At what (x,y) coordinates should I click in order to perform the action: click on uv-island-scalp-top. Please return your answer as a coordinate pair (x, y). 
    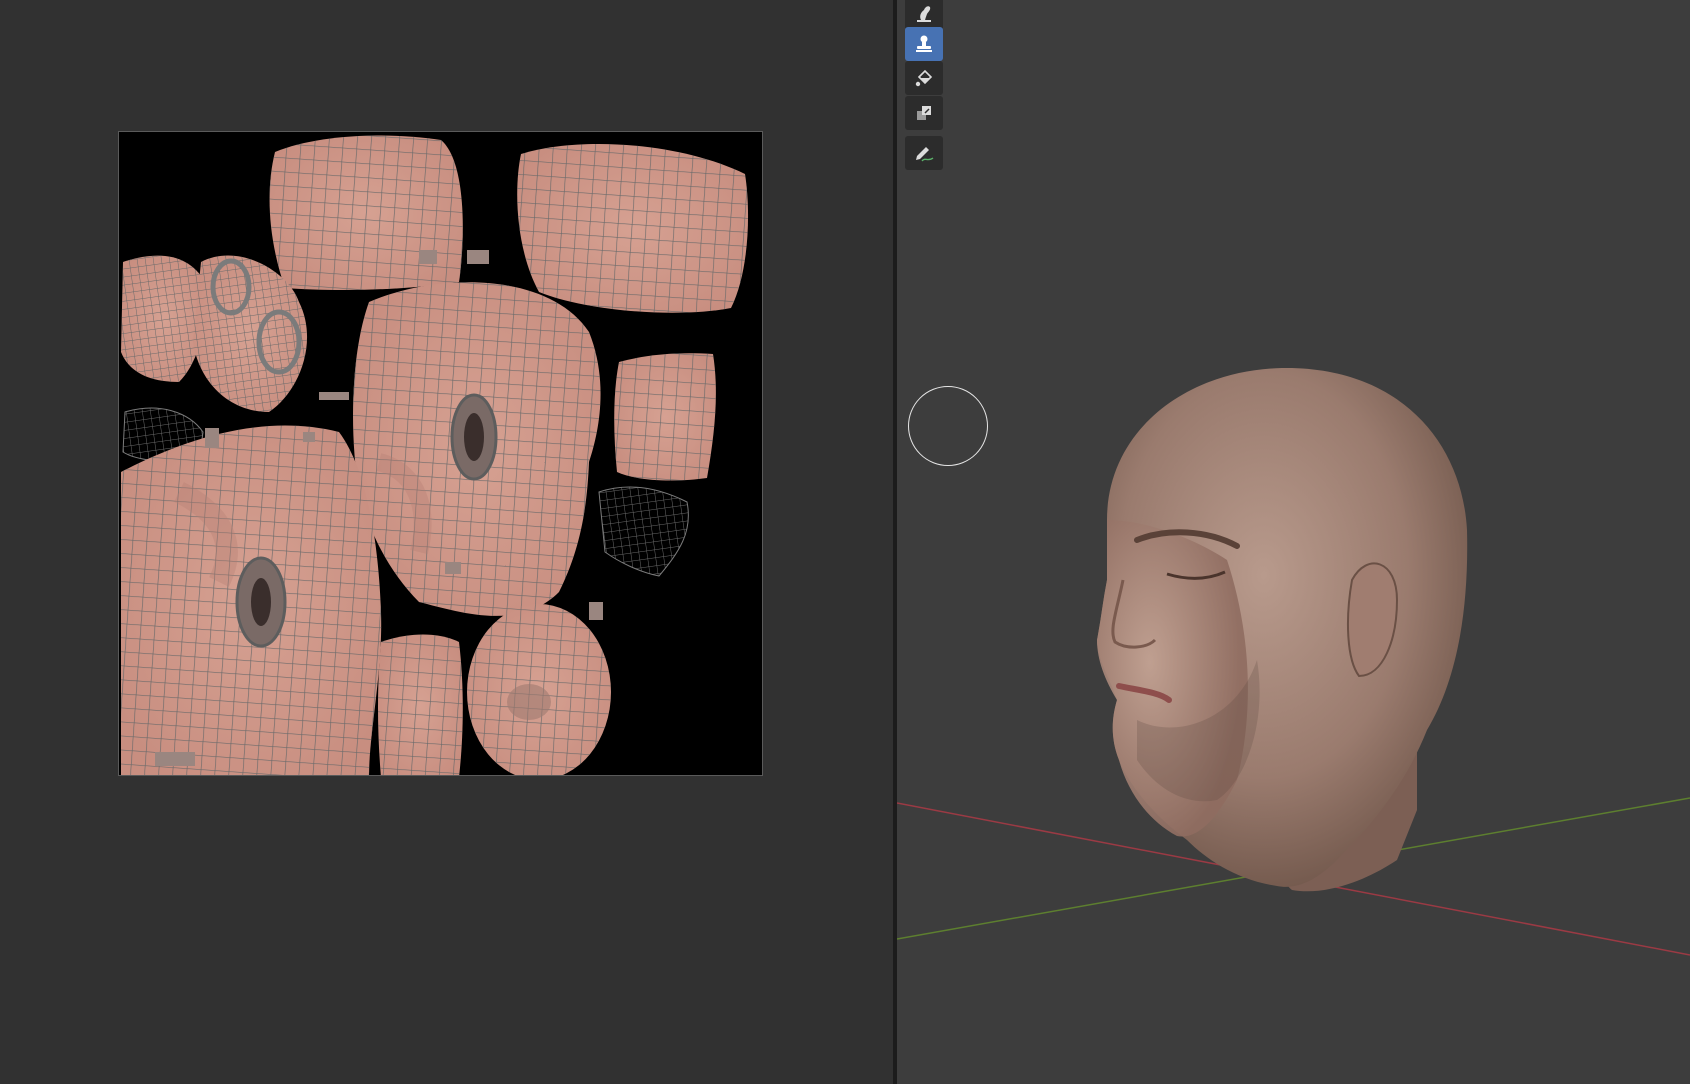
    Looking at the image, I should click on (539, 689).